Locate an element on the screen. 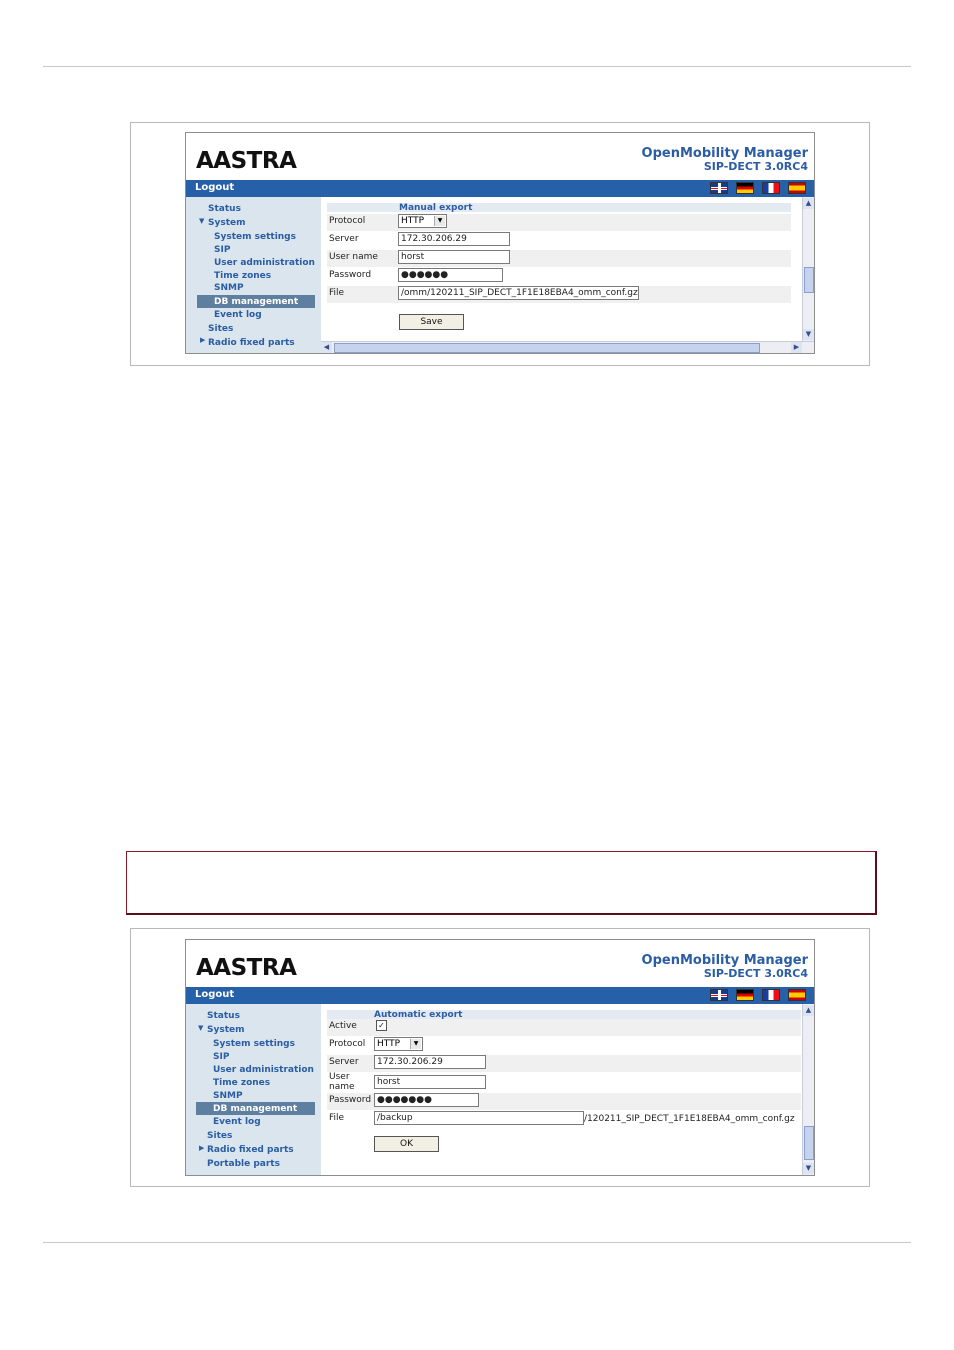  password-input: ●●●●●●● is located at coordinates (426, 1100).